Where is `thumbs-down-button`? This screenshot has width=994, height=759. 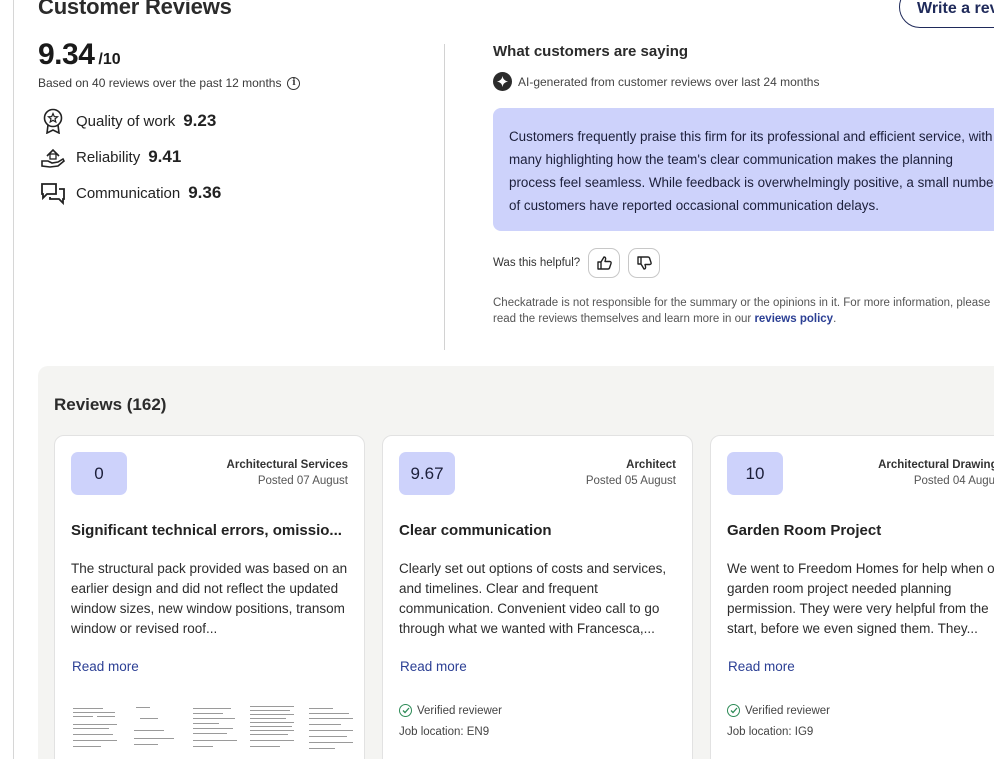 thumbs-down-button is located at coordinates (644, 263).